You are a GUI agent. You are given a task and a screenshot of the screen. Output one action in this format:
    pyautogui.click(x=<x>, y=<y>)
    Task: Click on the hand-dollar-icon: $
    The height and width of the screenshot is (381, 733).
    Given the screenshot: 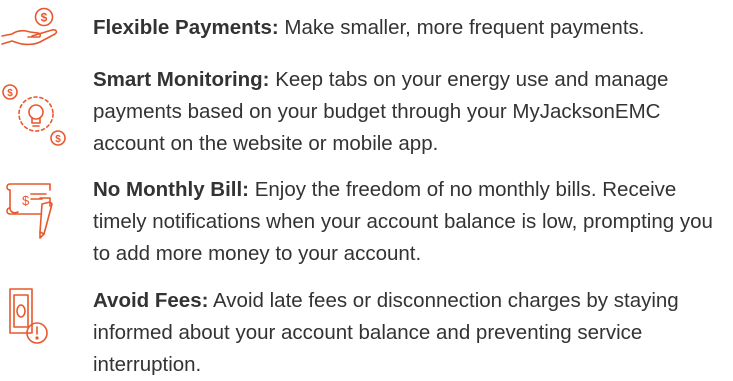 What is the action you would take?
    pyautogui.click(x=35, y=26)
    